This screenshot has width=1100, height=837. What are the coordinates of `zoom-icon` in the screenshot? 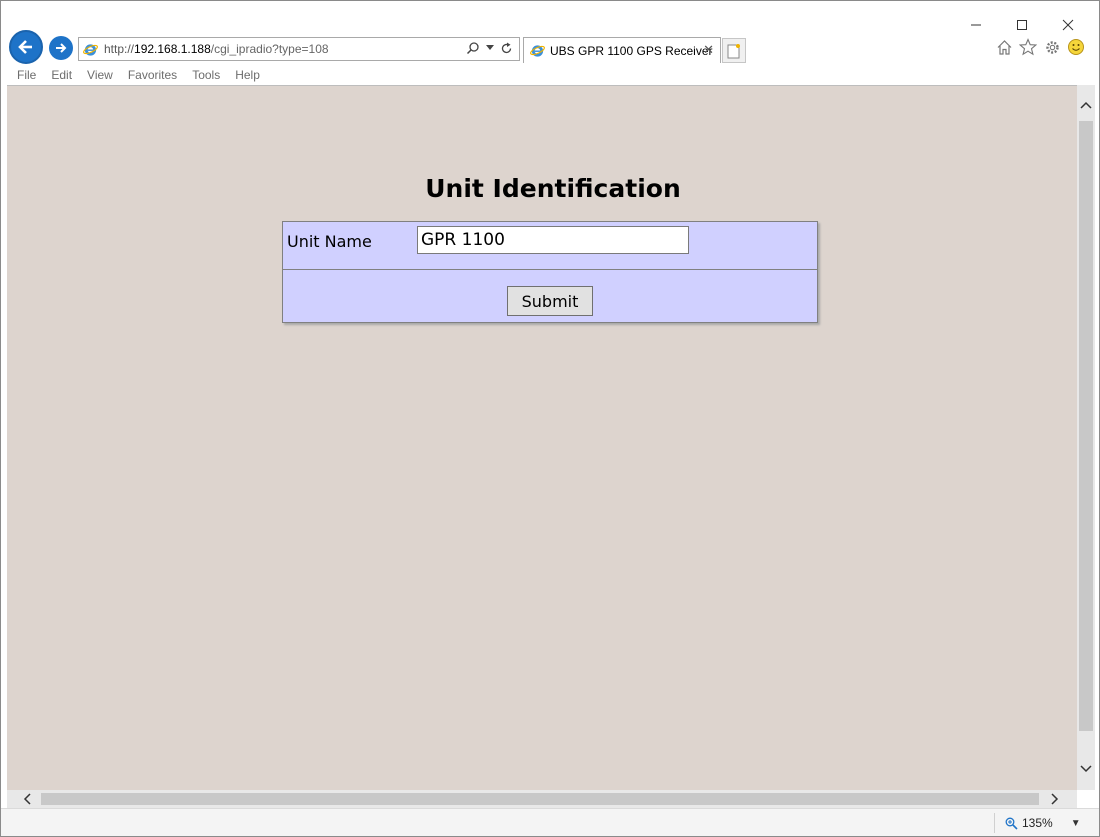 It's located at (1011, 823).